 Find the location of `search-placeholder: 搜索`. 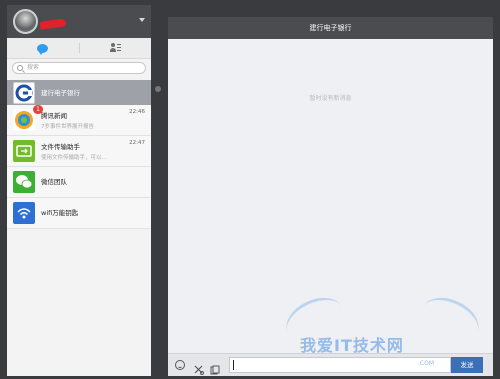

search-placeholder: 搜索 is located at coordinates (33, 67).